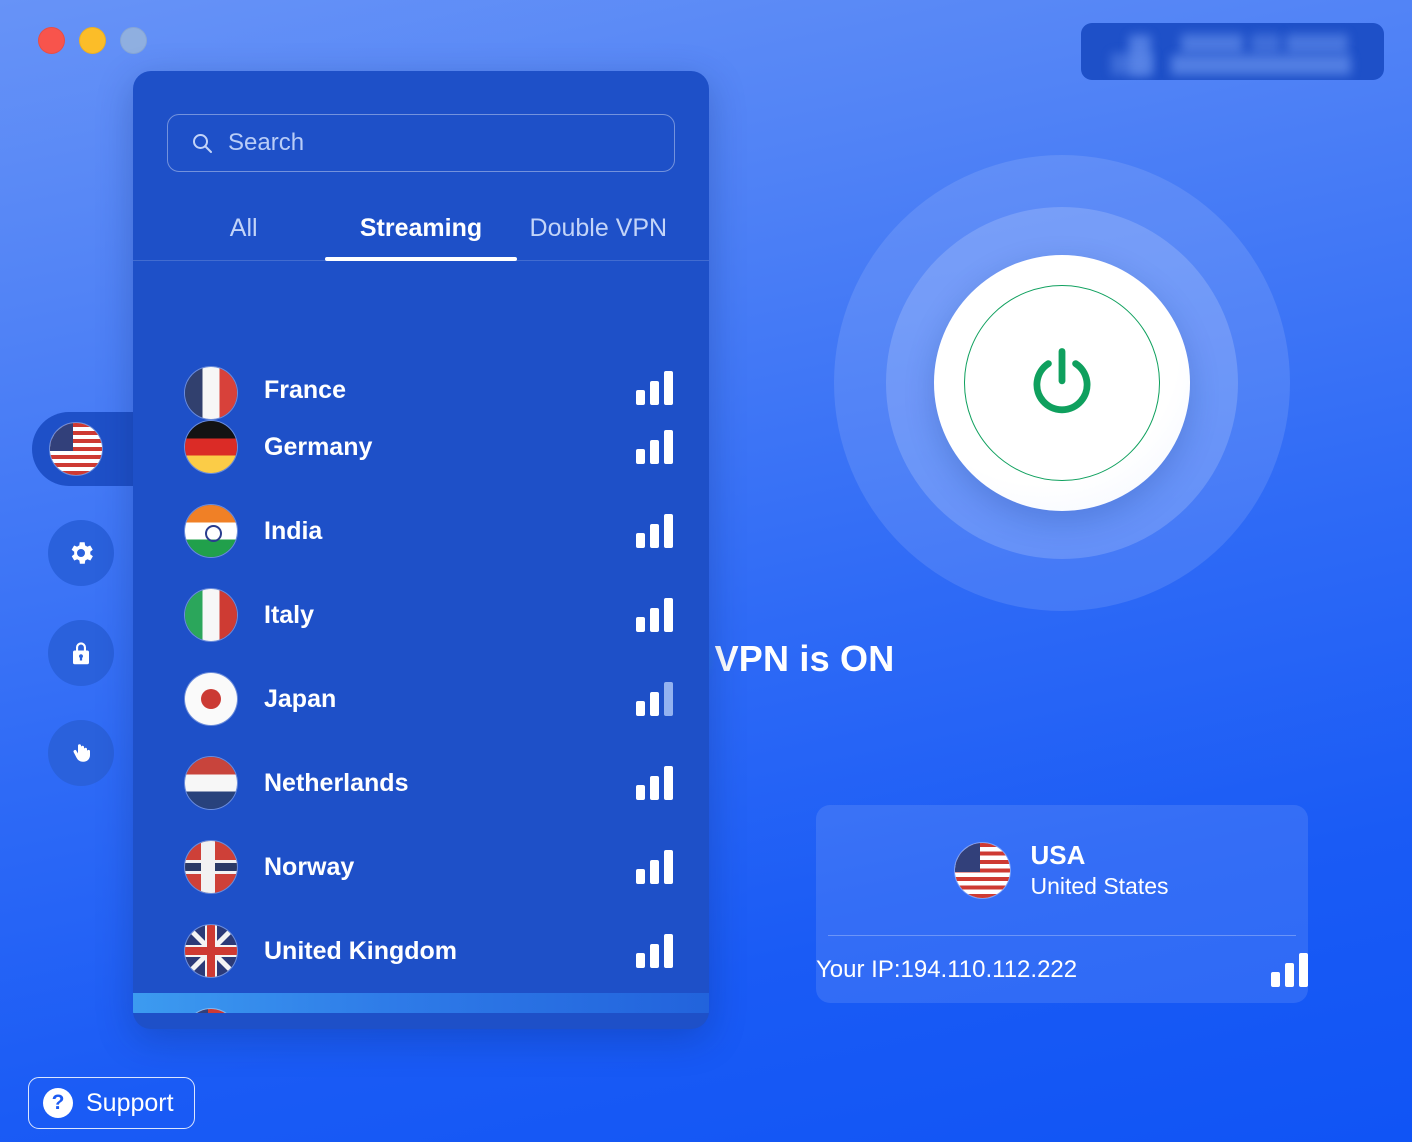  I want to click on country-row-norway: Norway, so click(421, 867).